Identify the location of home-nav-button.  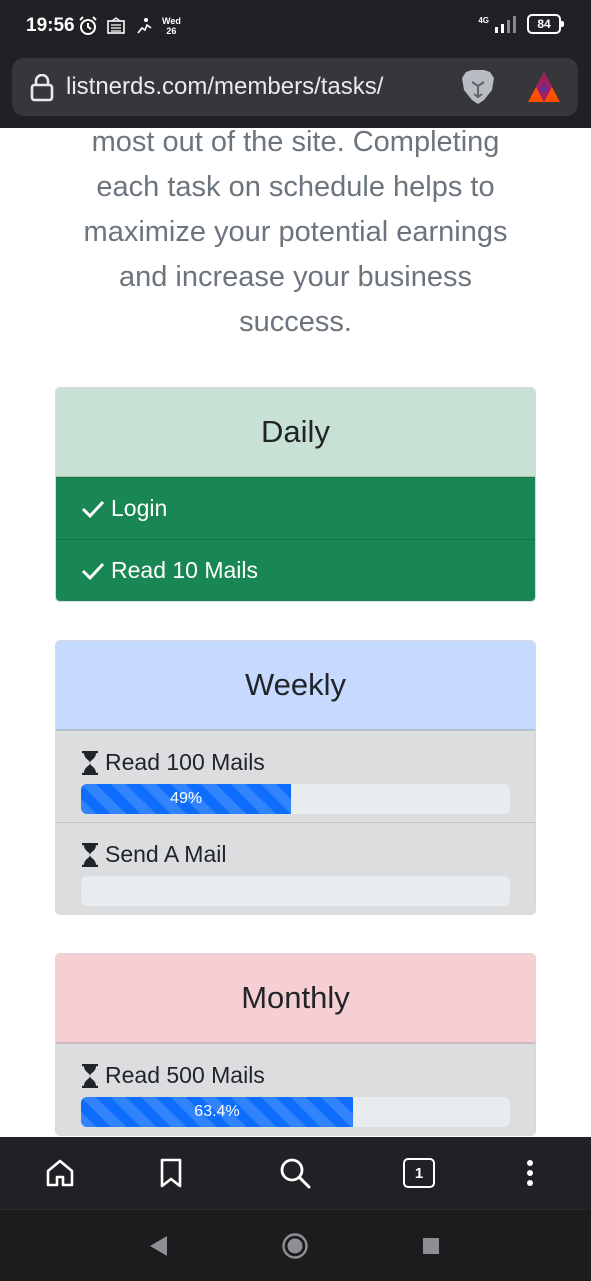
(295, 1246).